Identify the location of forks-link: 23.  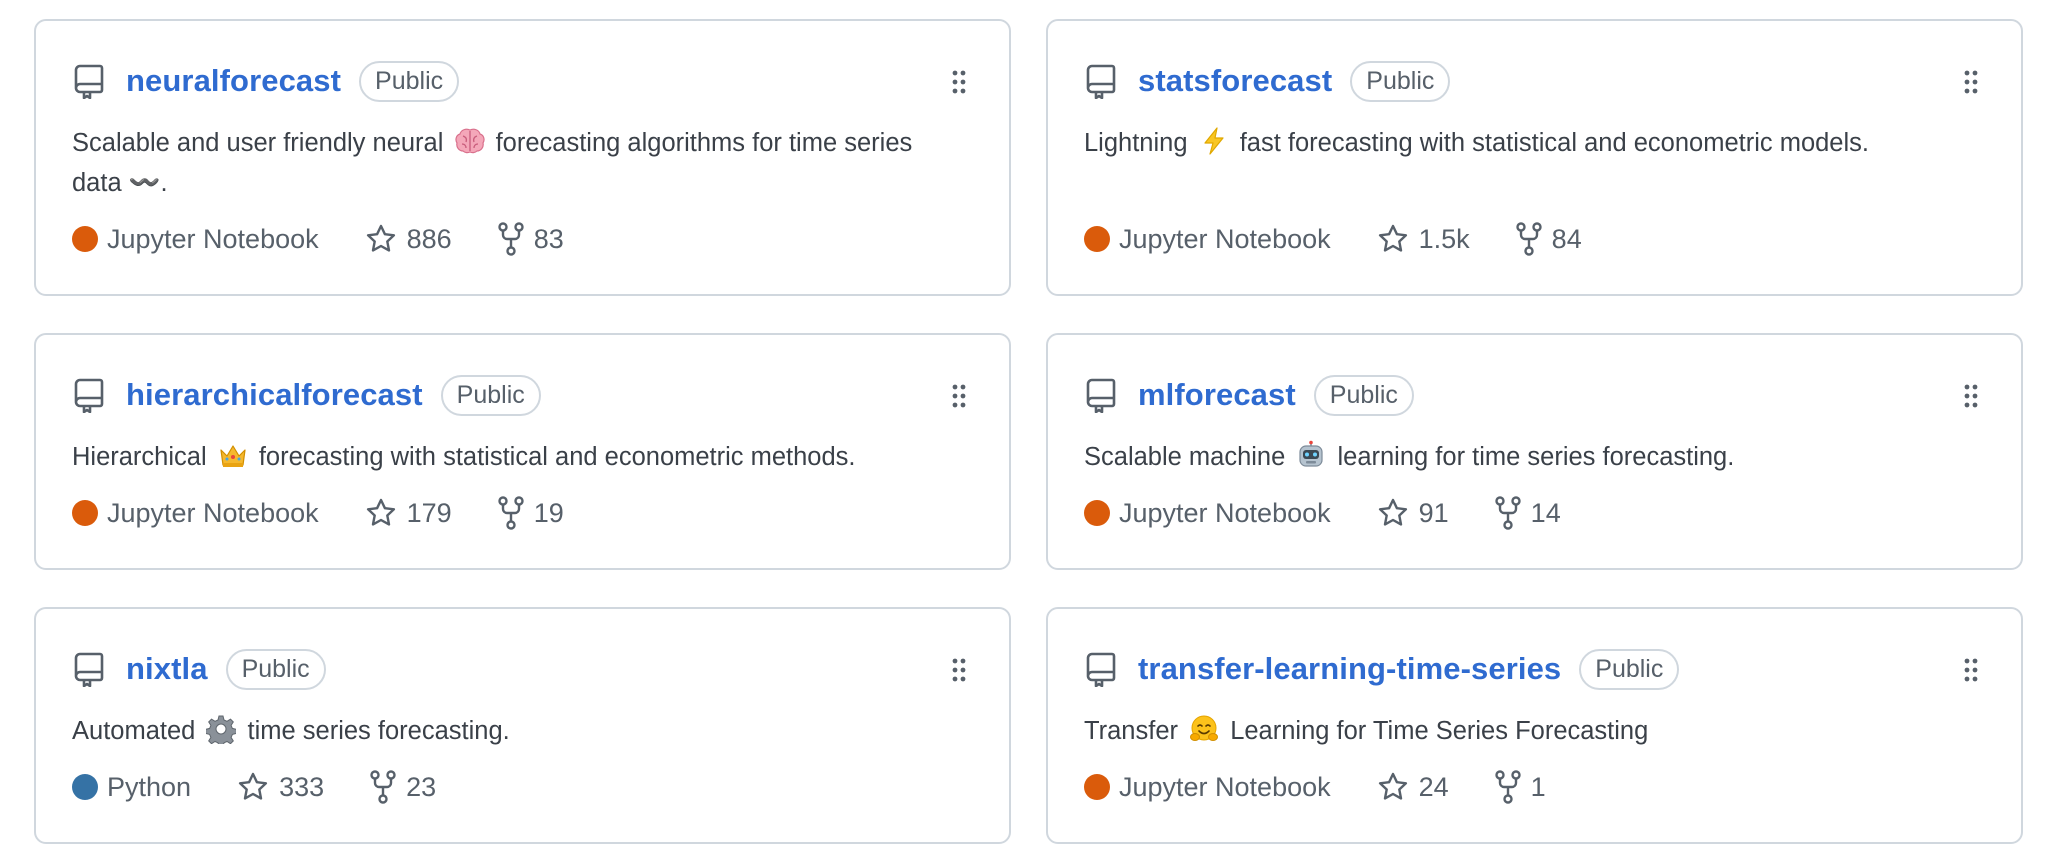
(403, 787).